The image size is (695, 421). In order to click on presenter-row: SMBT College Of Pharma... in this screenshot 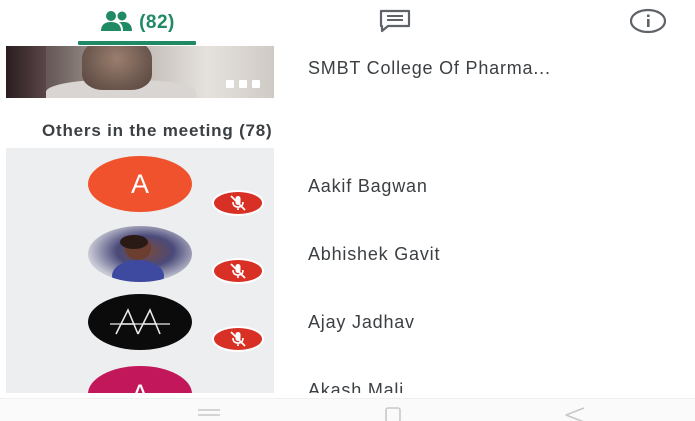, I will do `click(347, 73)`.